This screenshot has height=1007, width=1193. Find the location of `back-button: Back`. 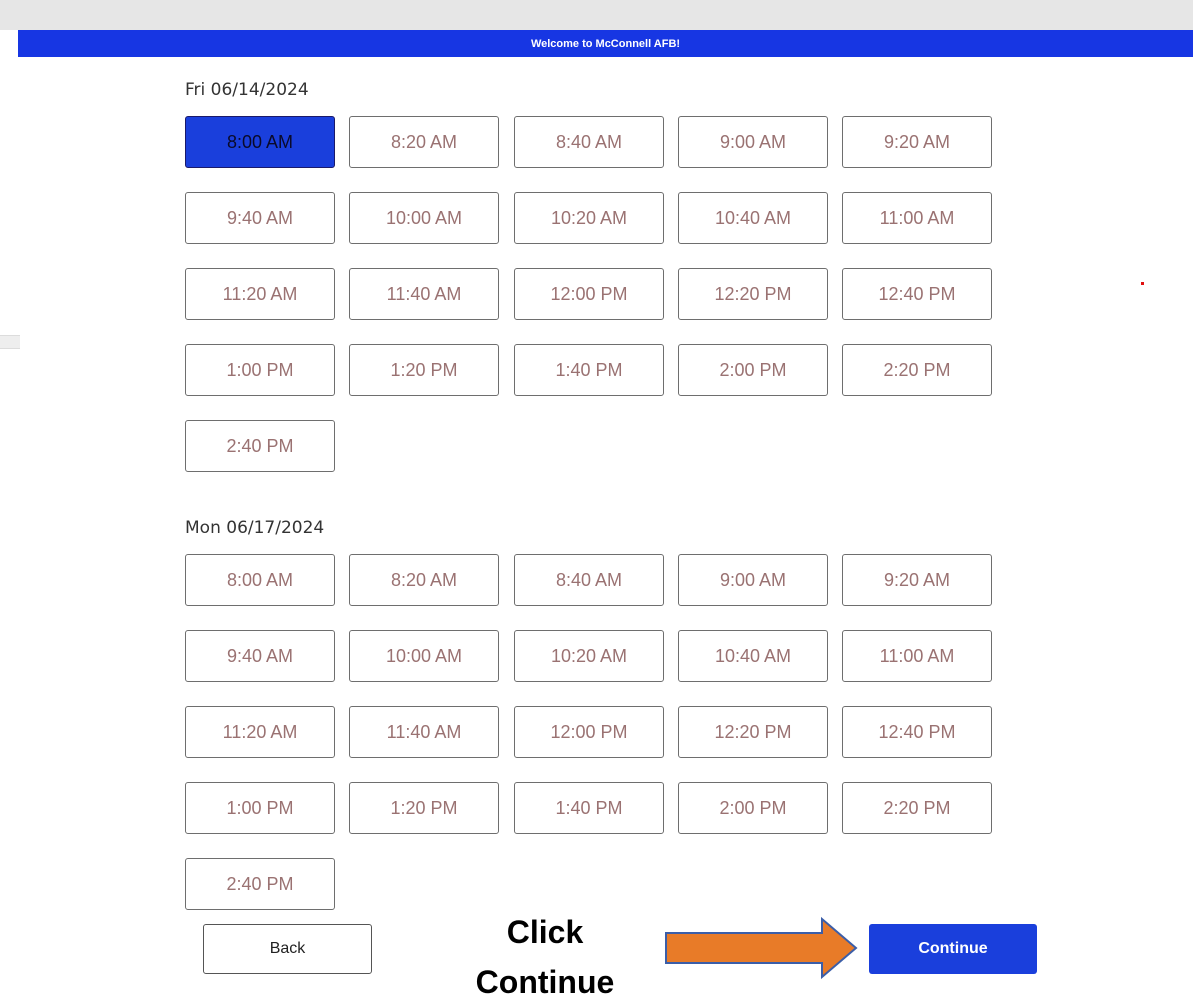

back-button: Back is located at coordinates (287, 949).